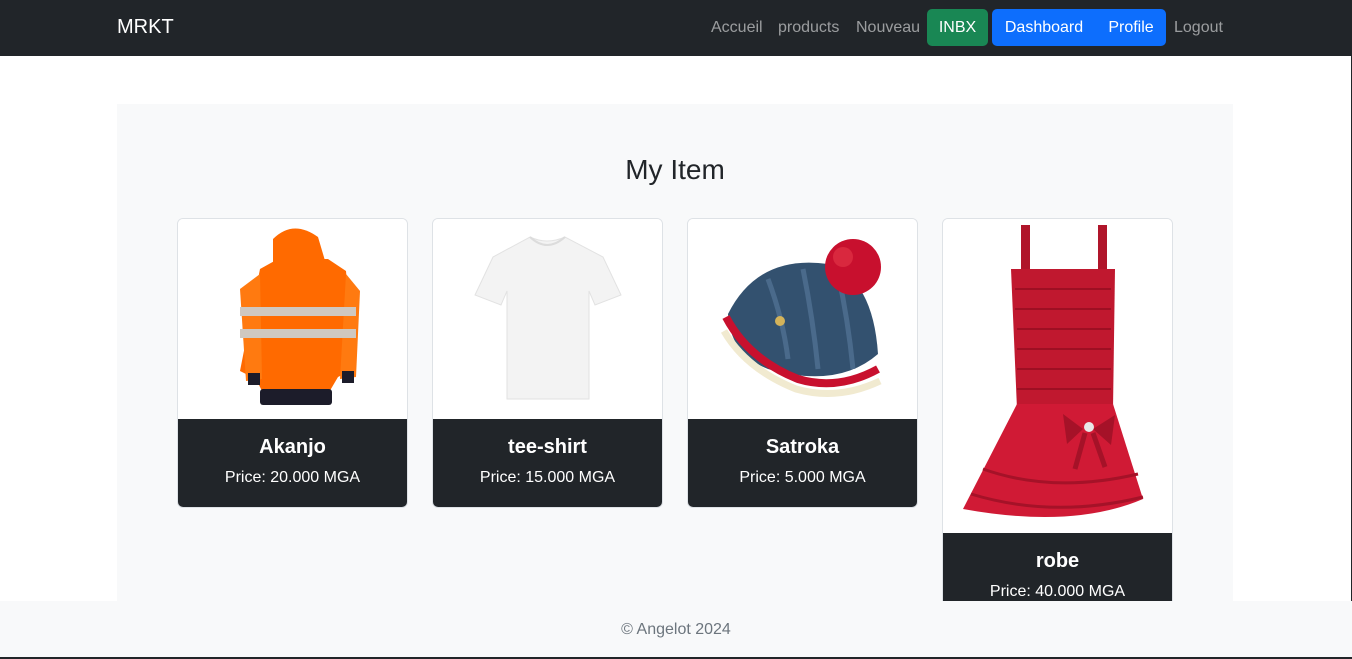 This screenshot has height=659, width=1352. What do you see at coordinates (292, 463) in the screenshot?
I see `item-card-body: Akanjo Price: 20.000 MGA` at bounding box center [292, 463].